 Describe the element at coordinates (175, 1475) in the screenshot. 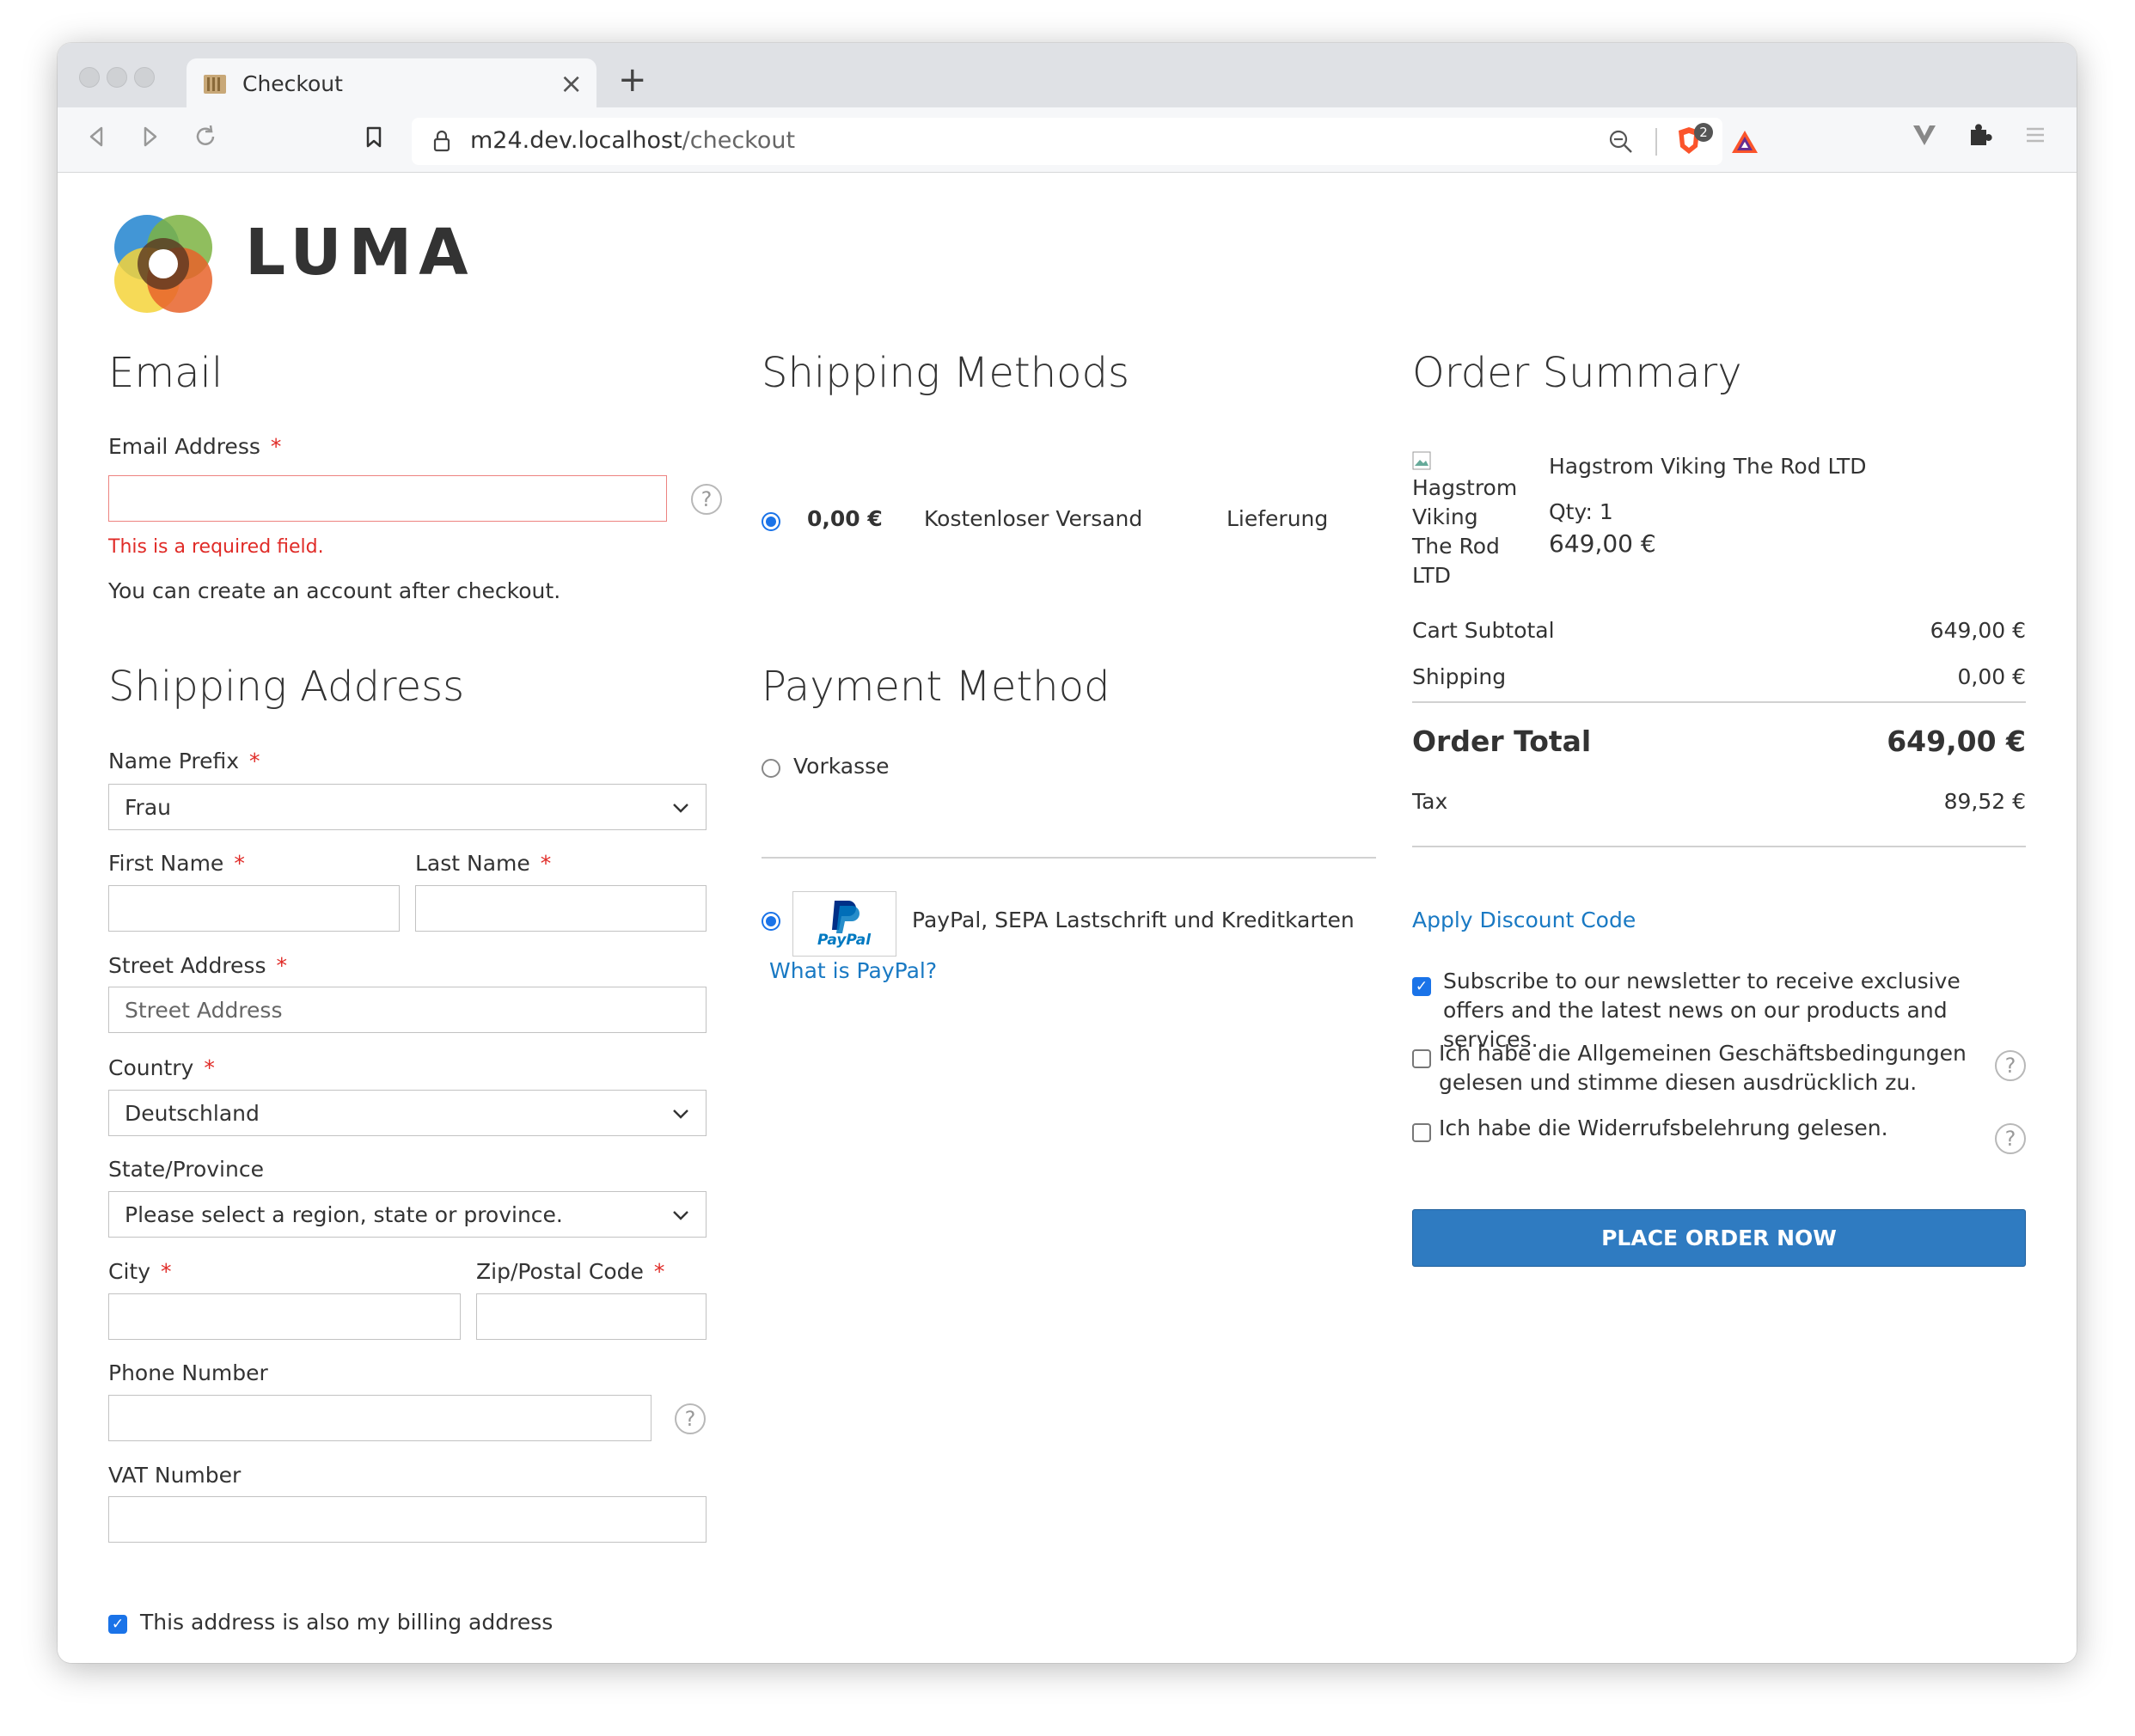

I see `vat-label: VAT Number` at that location.